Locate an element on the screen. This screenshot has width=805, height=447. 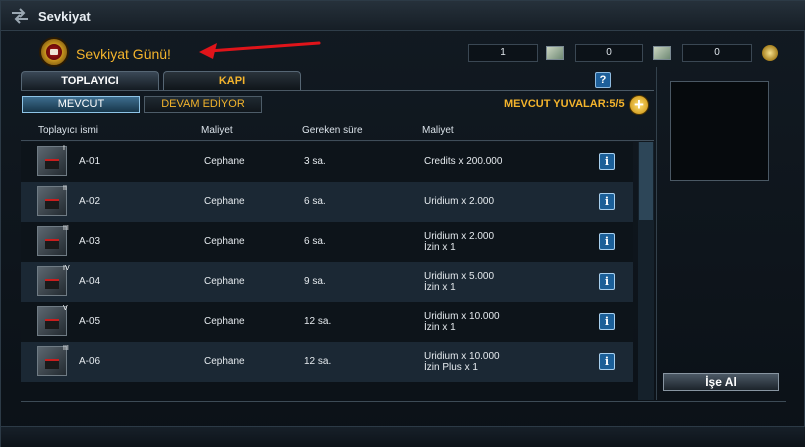
panel-divider is located at coordinates (656, 233).